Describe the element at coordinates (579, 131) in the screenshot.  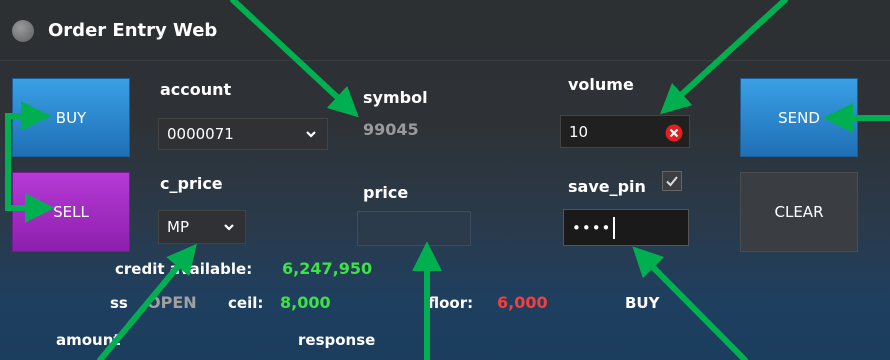
I see `volume-value: 10` at that location.